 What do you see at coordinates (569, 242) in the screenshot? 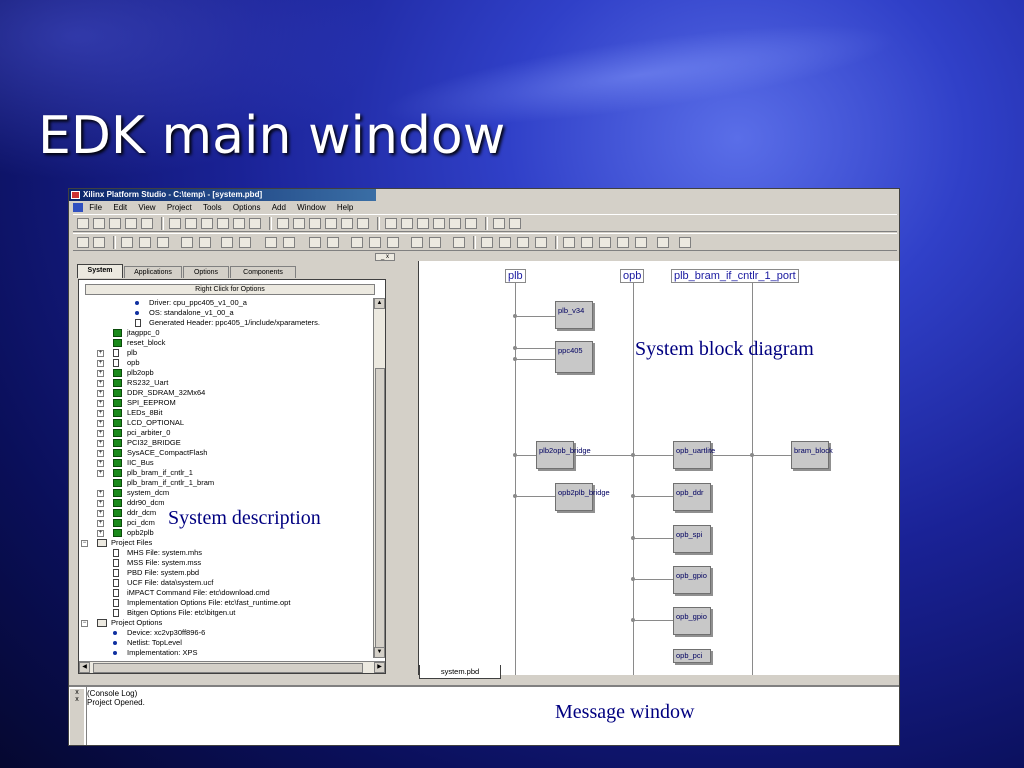
I see `arc-icon` at bounding box center [569, 242].